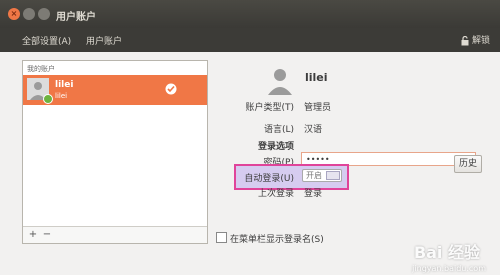 Image resolution: width=500 pixels, height=275 pixels. What do you see at coordinates (41, 69) in the screenshot?
I see `user-list-header: 我的账户` at bounding box center [41, 69].